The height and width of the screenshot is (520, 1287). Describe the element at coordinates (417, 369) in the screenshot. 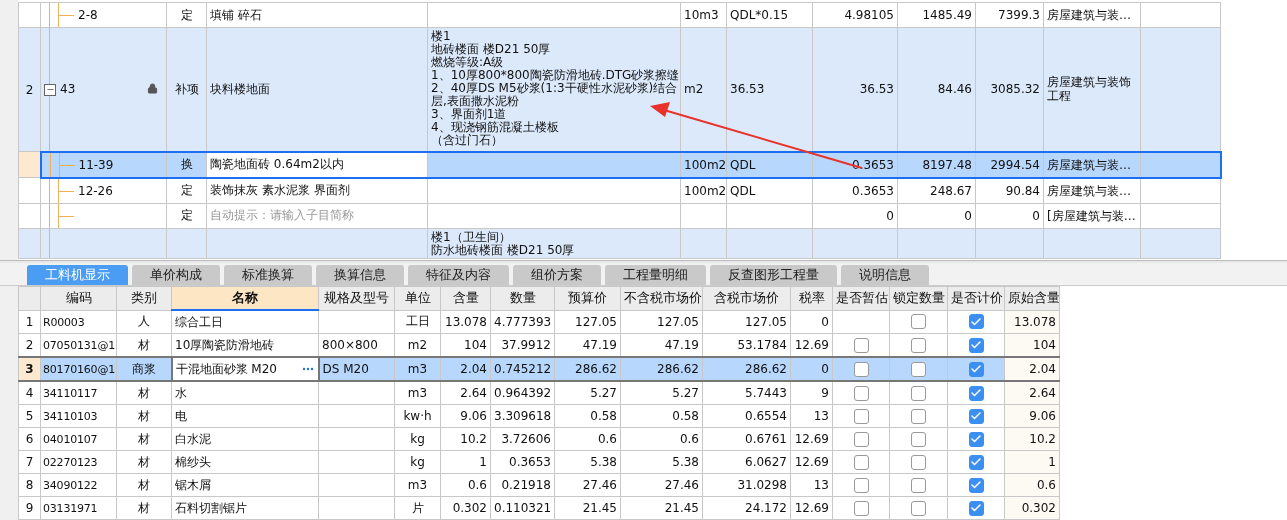

I see `unit: m3` at that location.